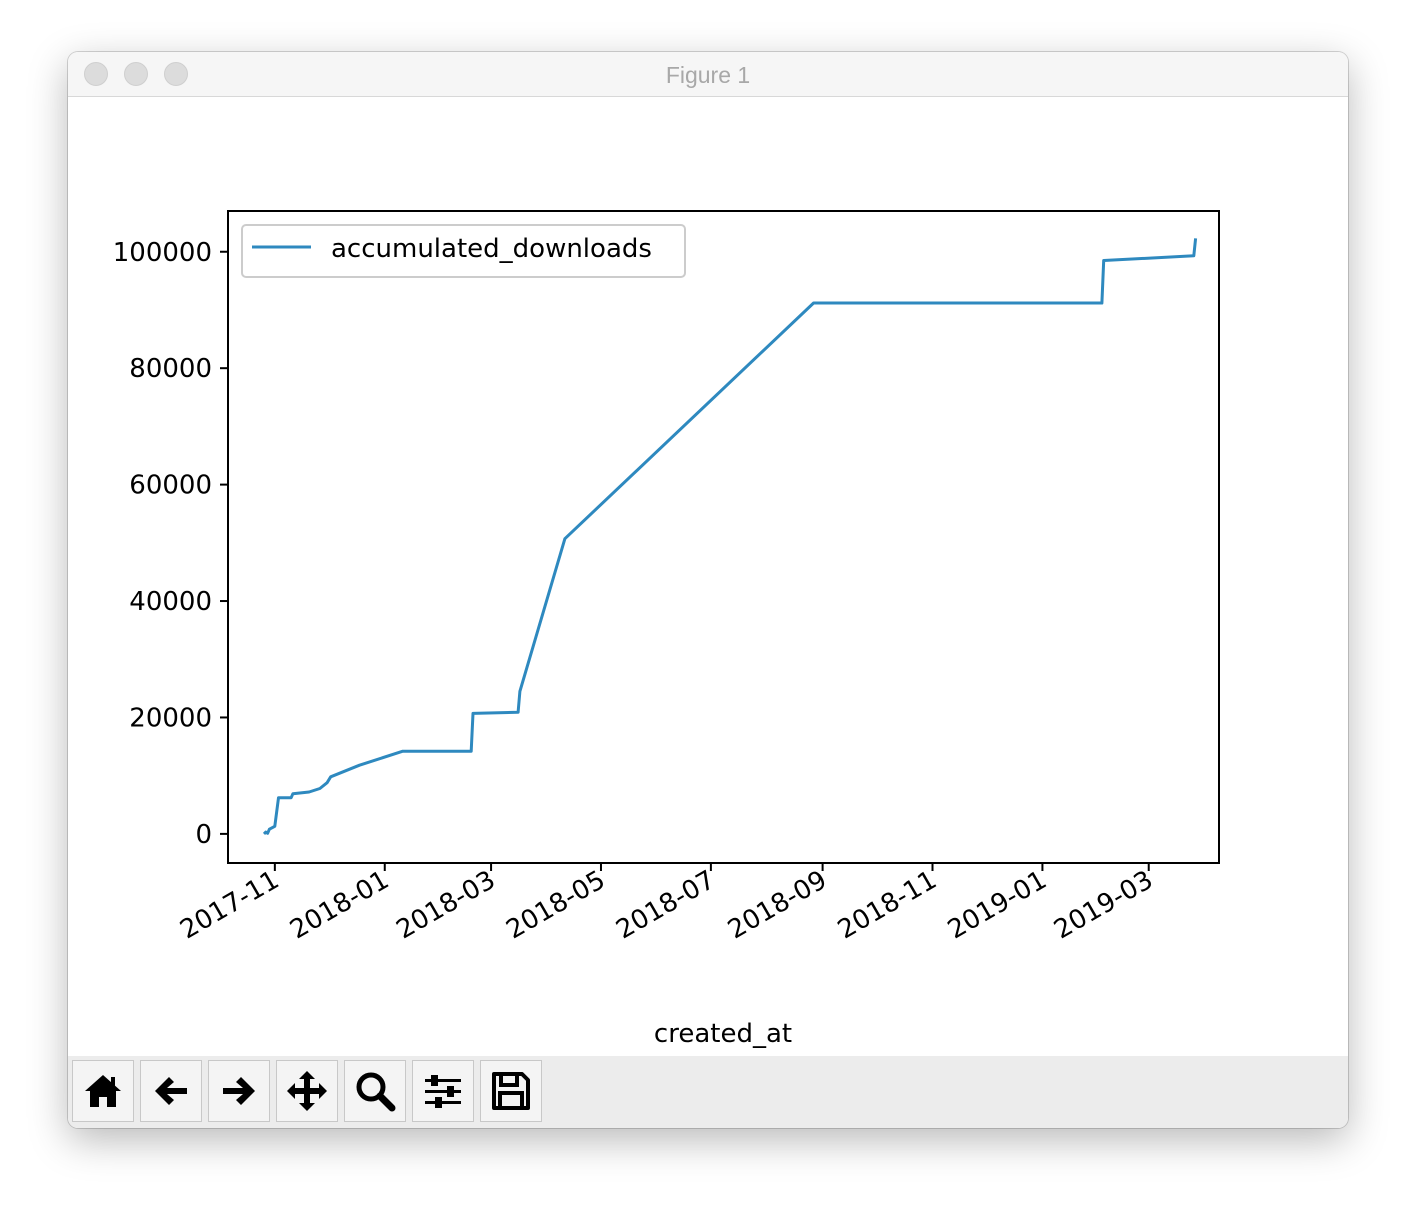  Describe the element at coordinates (203, 835) in the screenshot. I see `y-tick-label: 0` at that location.